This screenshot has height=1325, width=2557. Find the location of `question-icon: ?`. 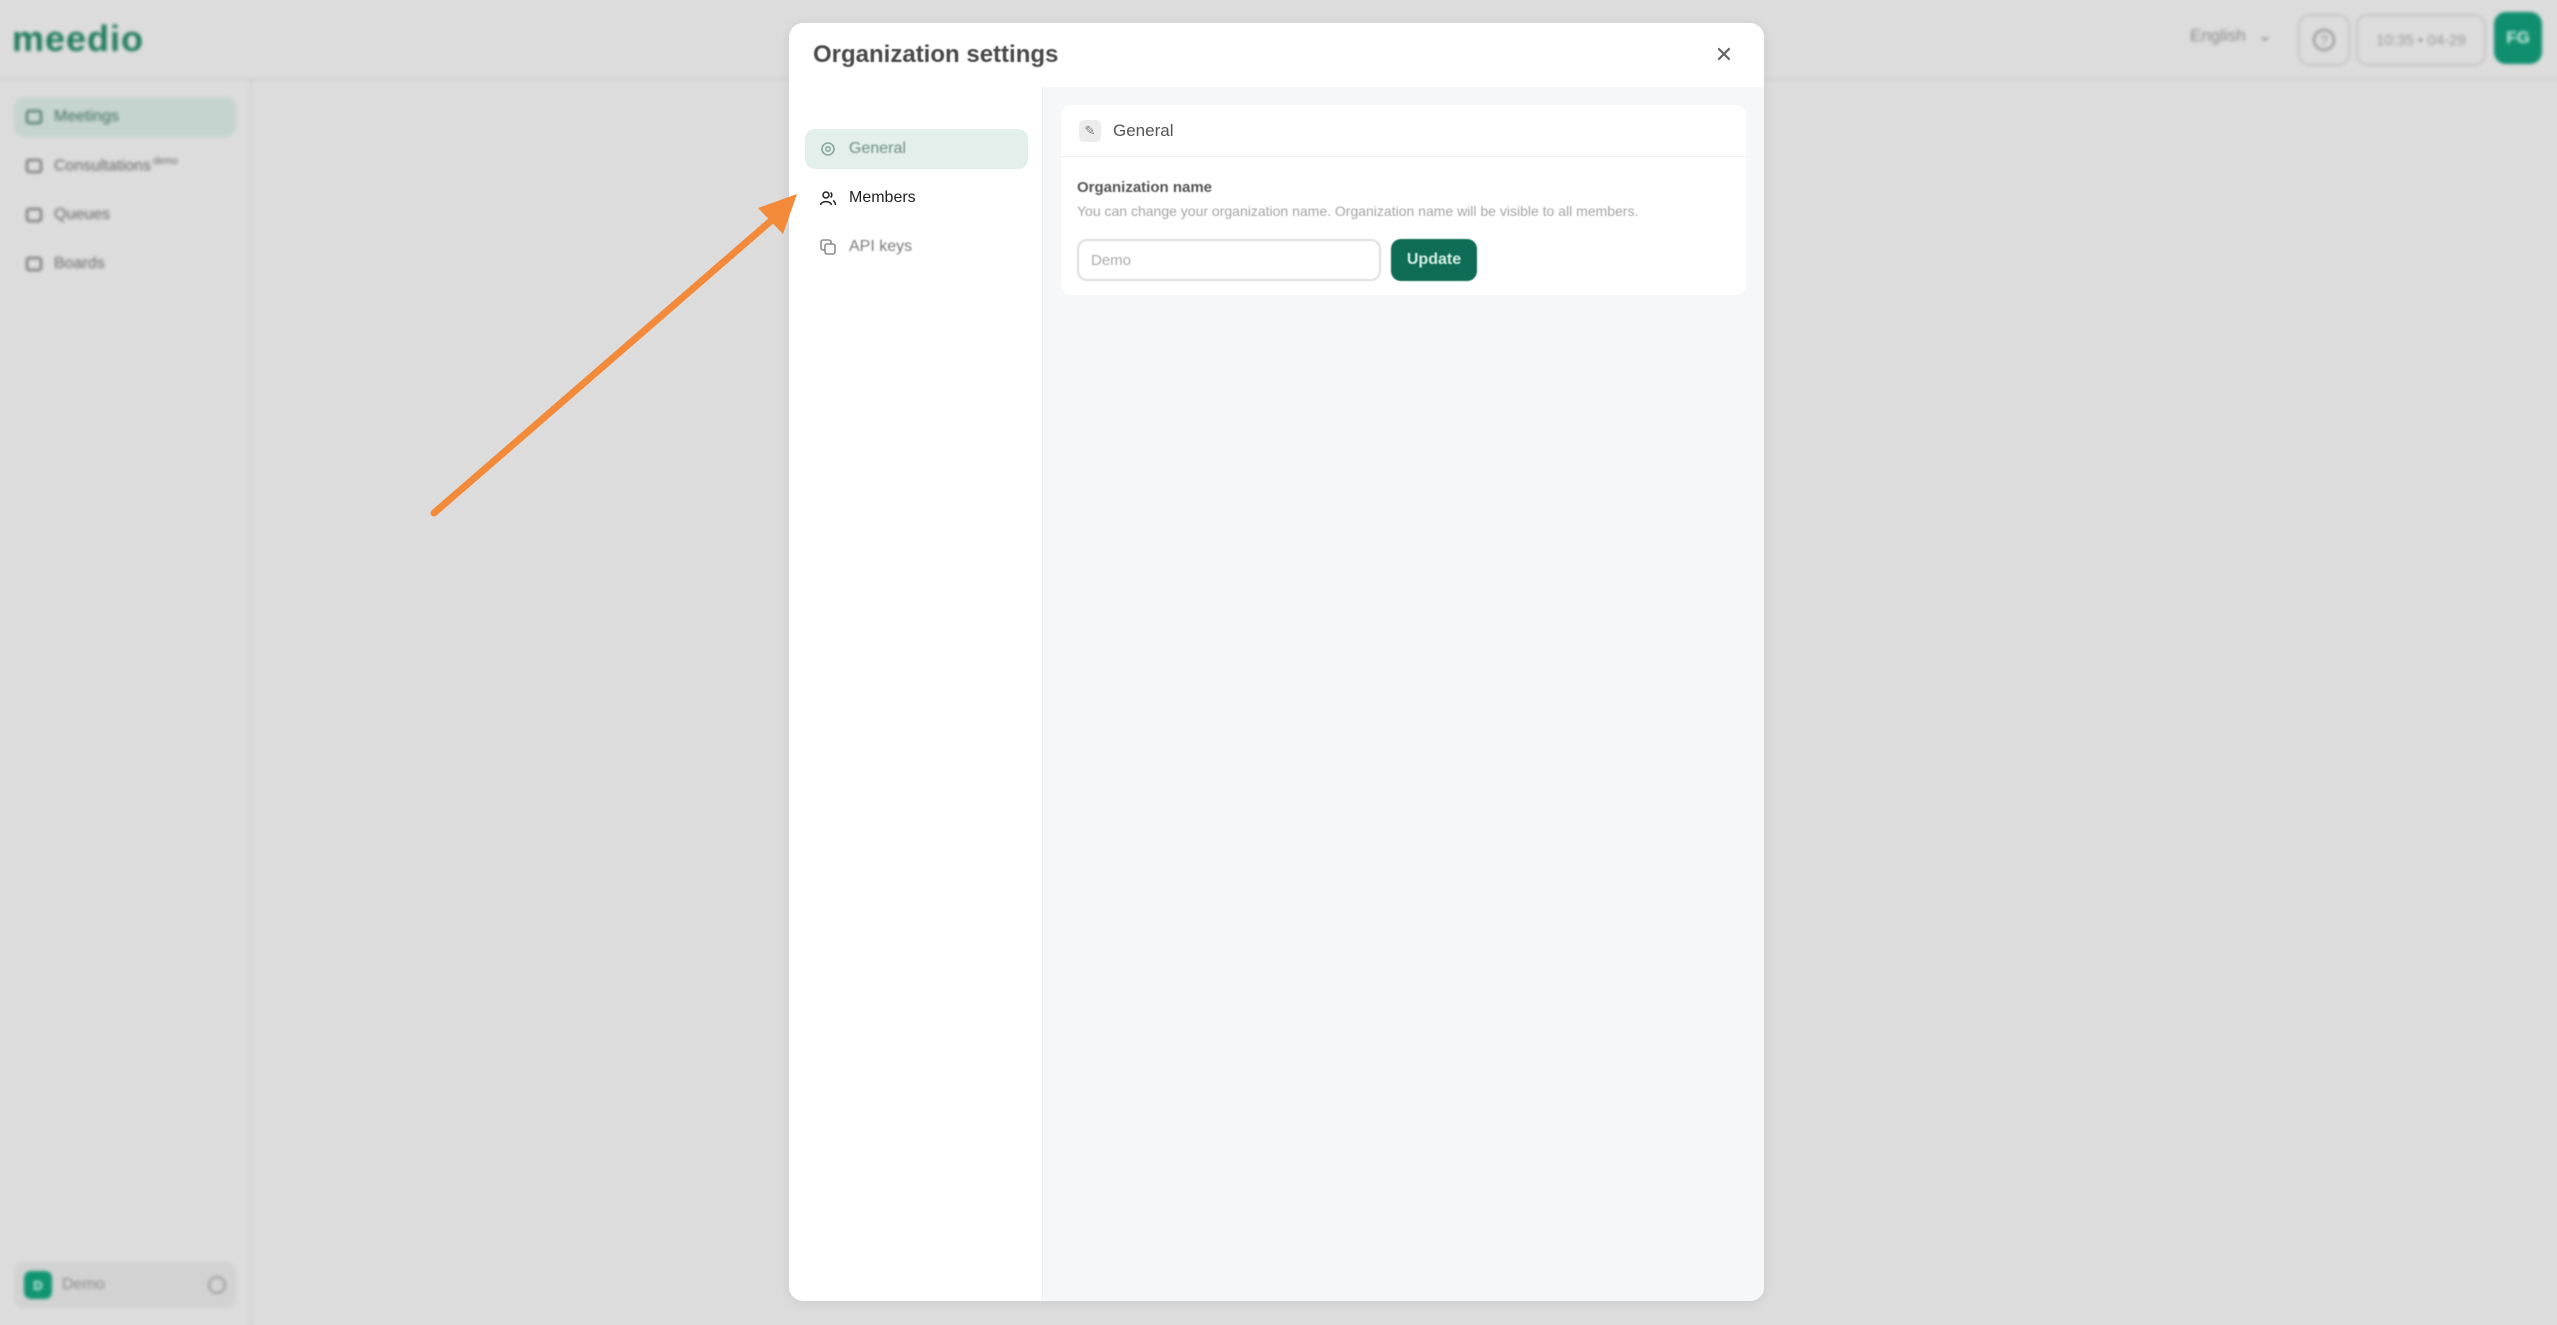

question-icon: ? is located at coordinates (2324, 40).